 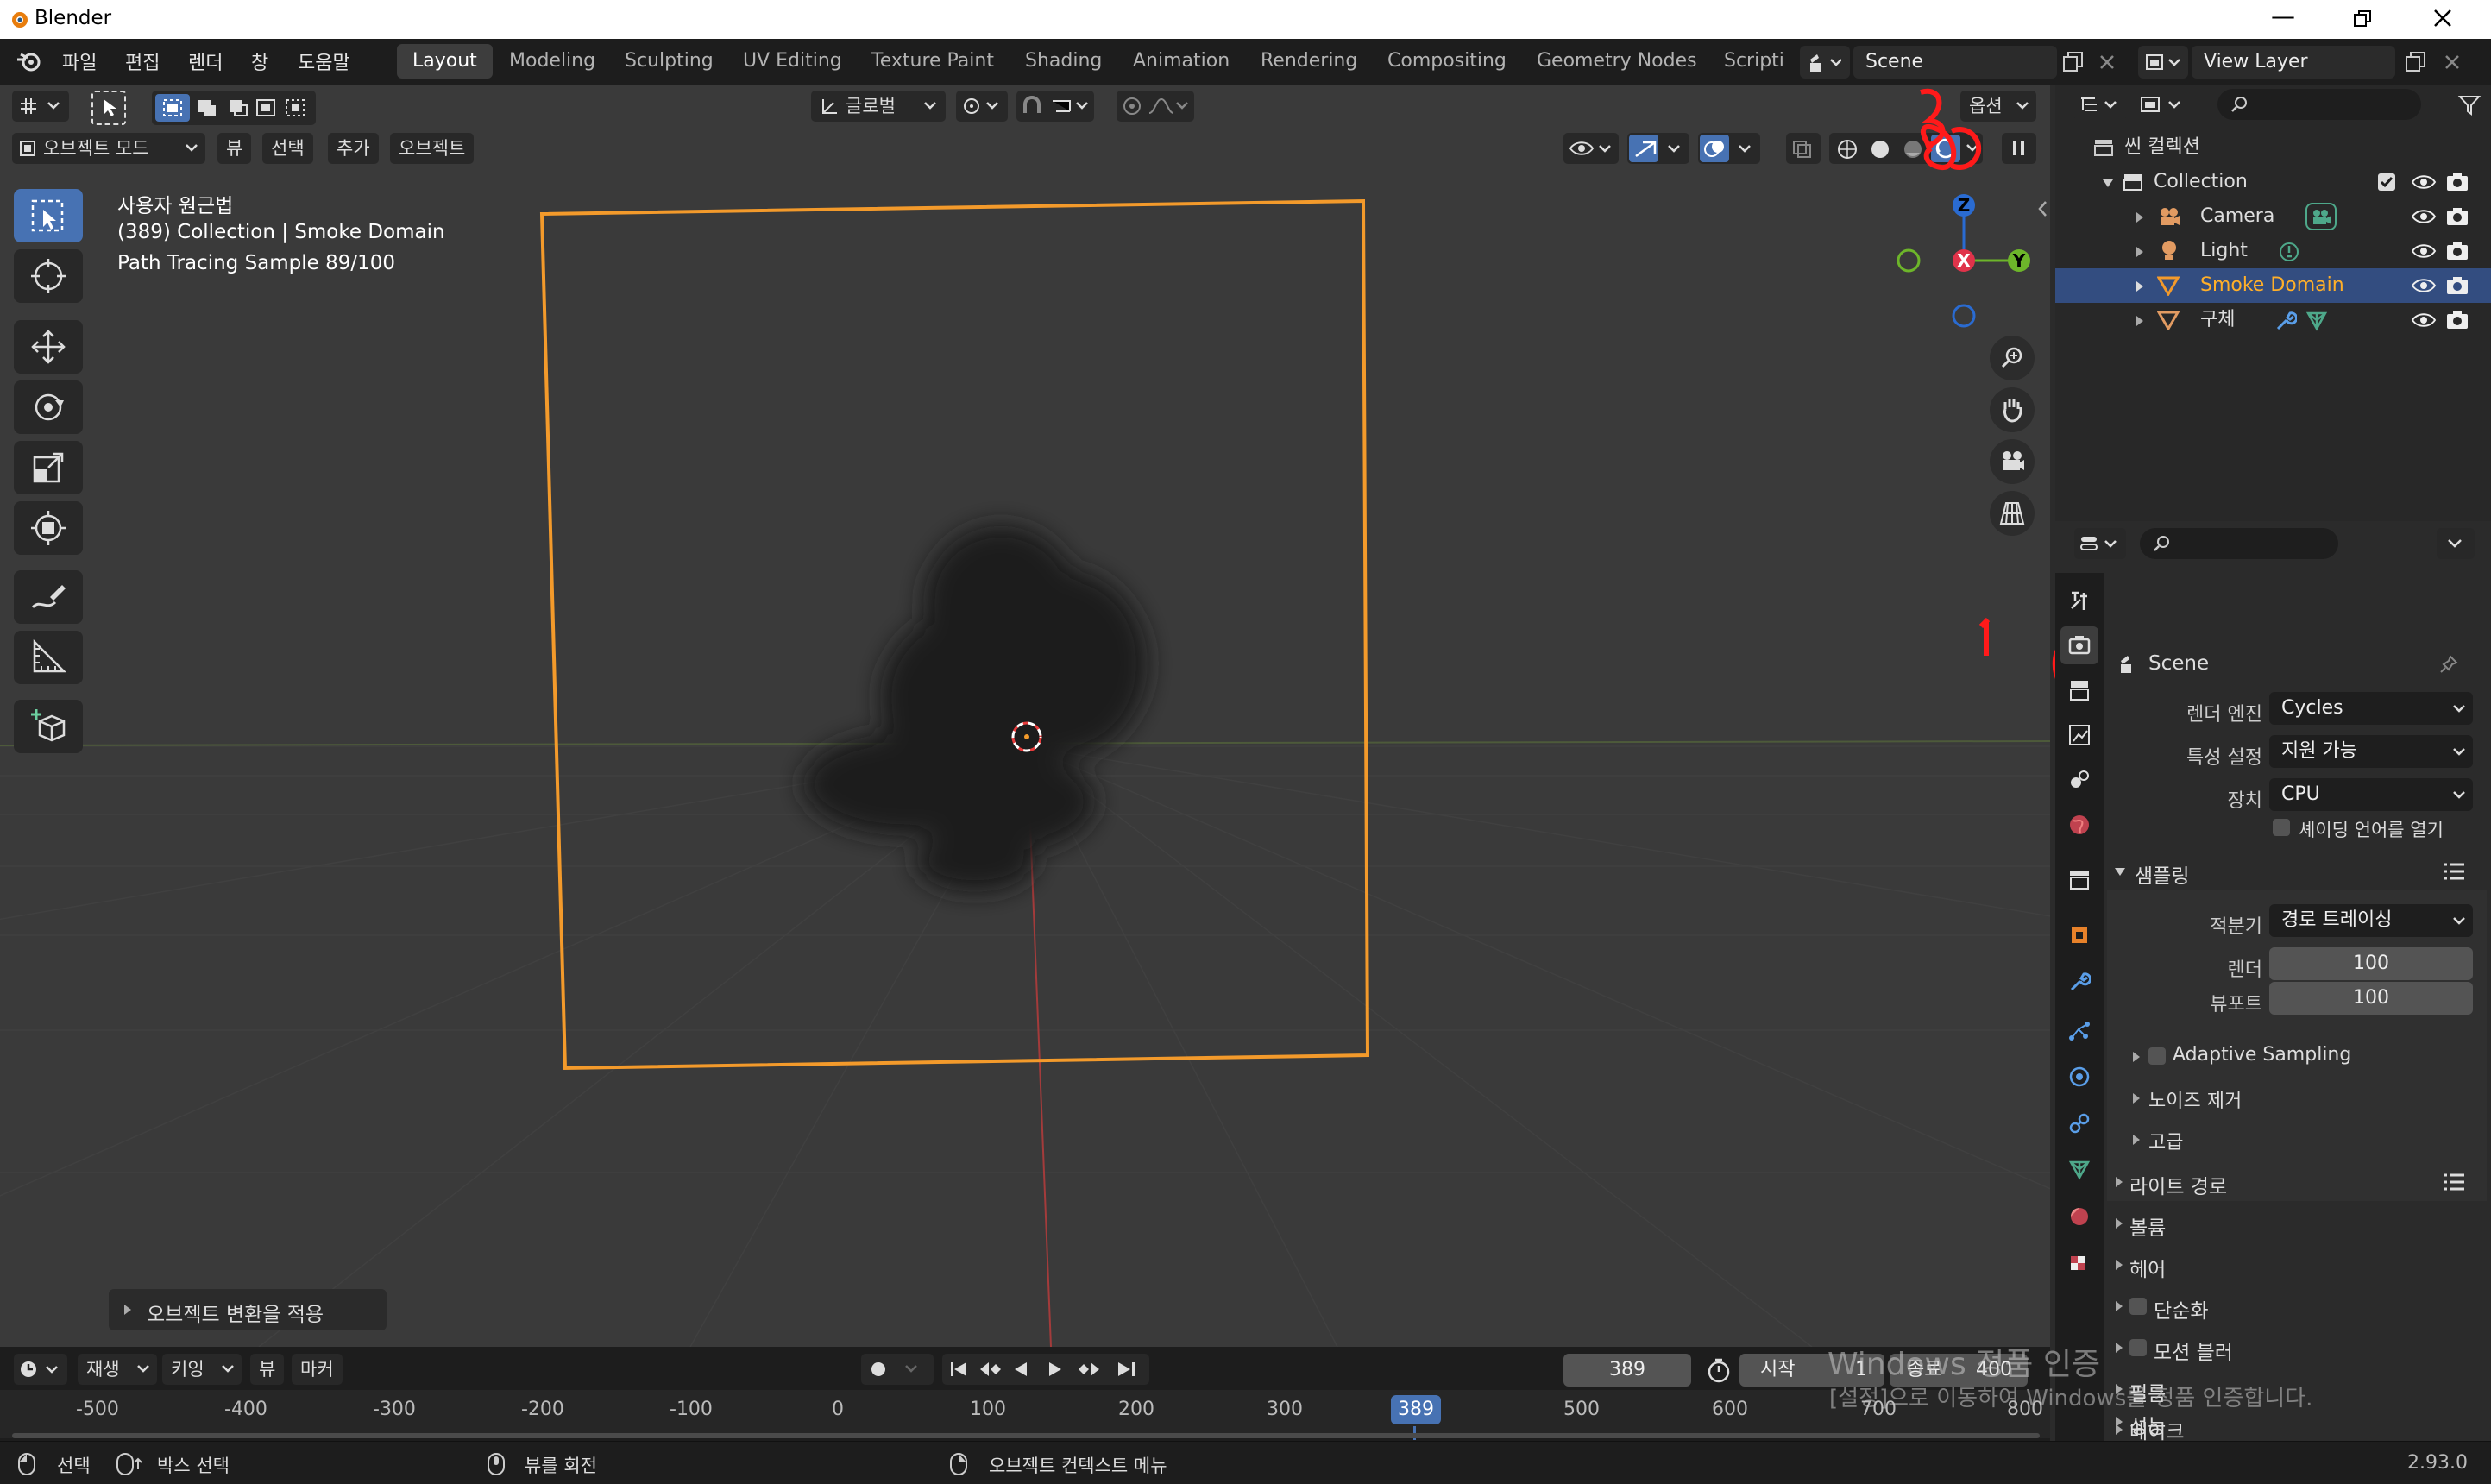 What do you see at coordinates (49, 347) in the screenshot?
I see `move-tool` at bounding box center [49, 347].